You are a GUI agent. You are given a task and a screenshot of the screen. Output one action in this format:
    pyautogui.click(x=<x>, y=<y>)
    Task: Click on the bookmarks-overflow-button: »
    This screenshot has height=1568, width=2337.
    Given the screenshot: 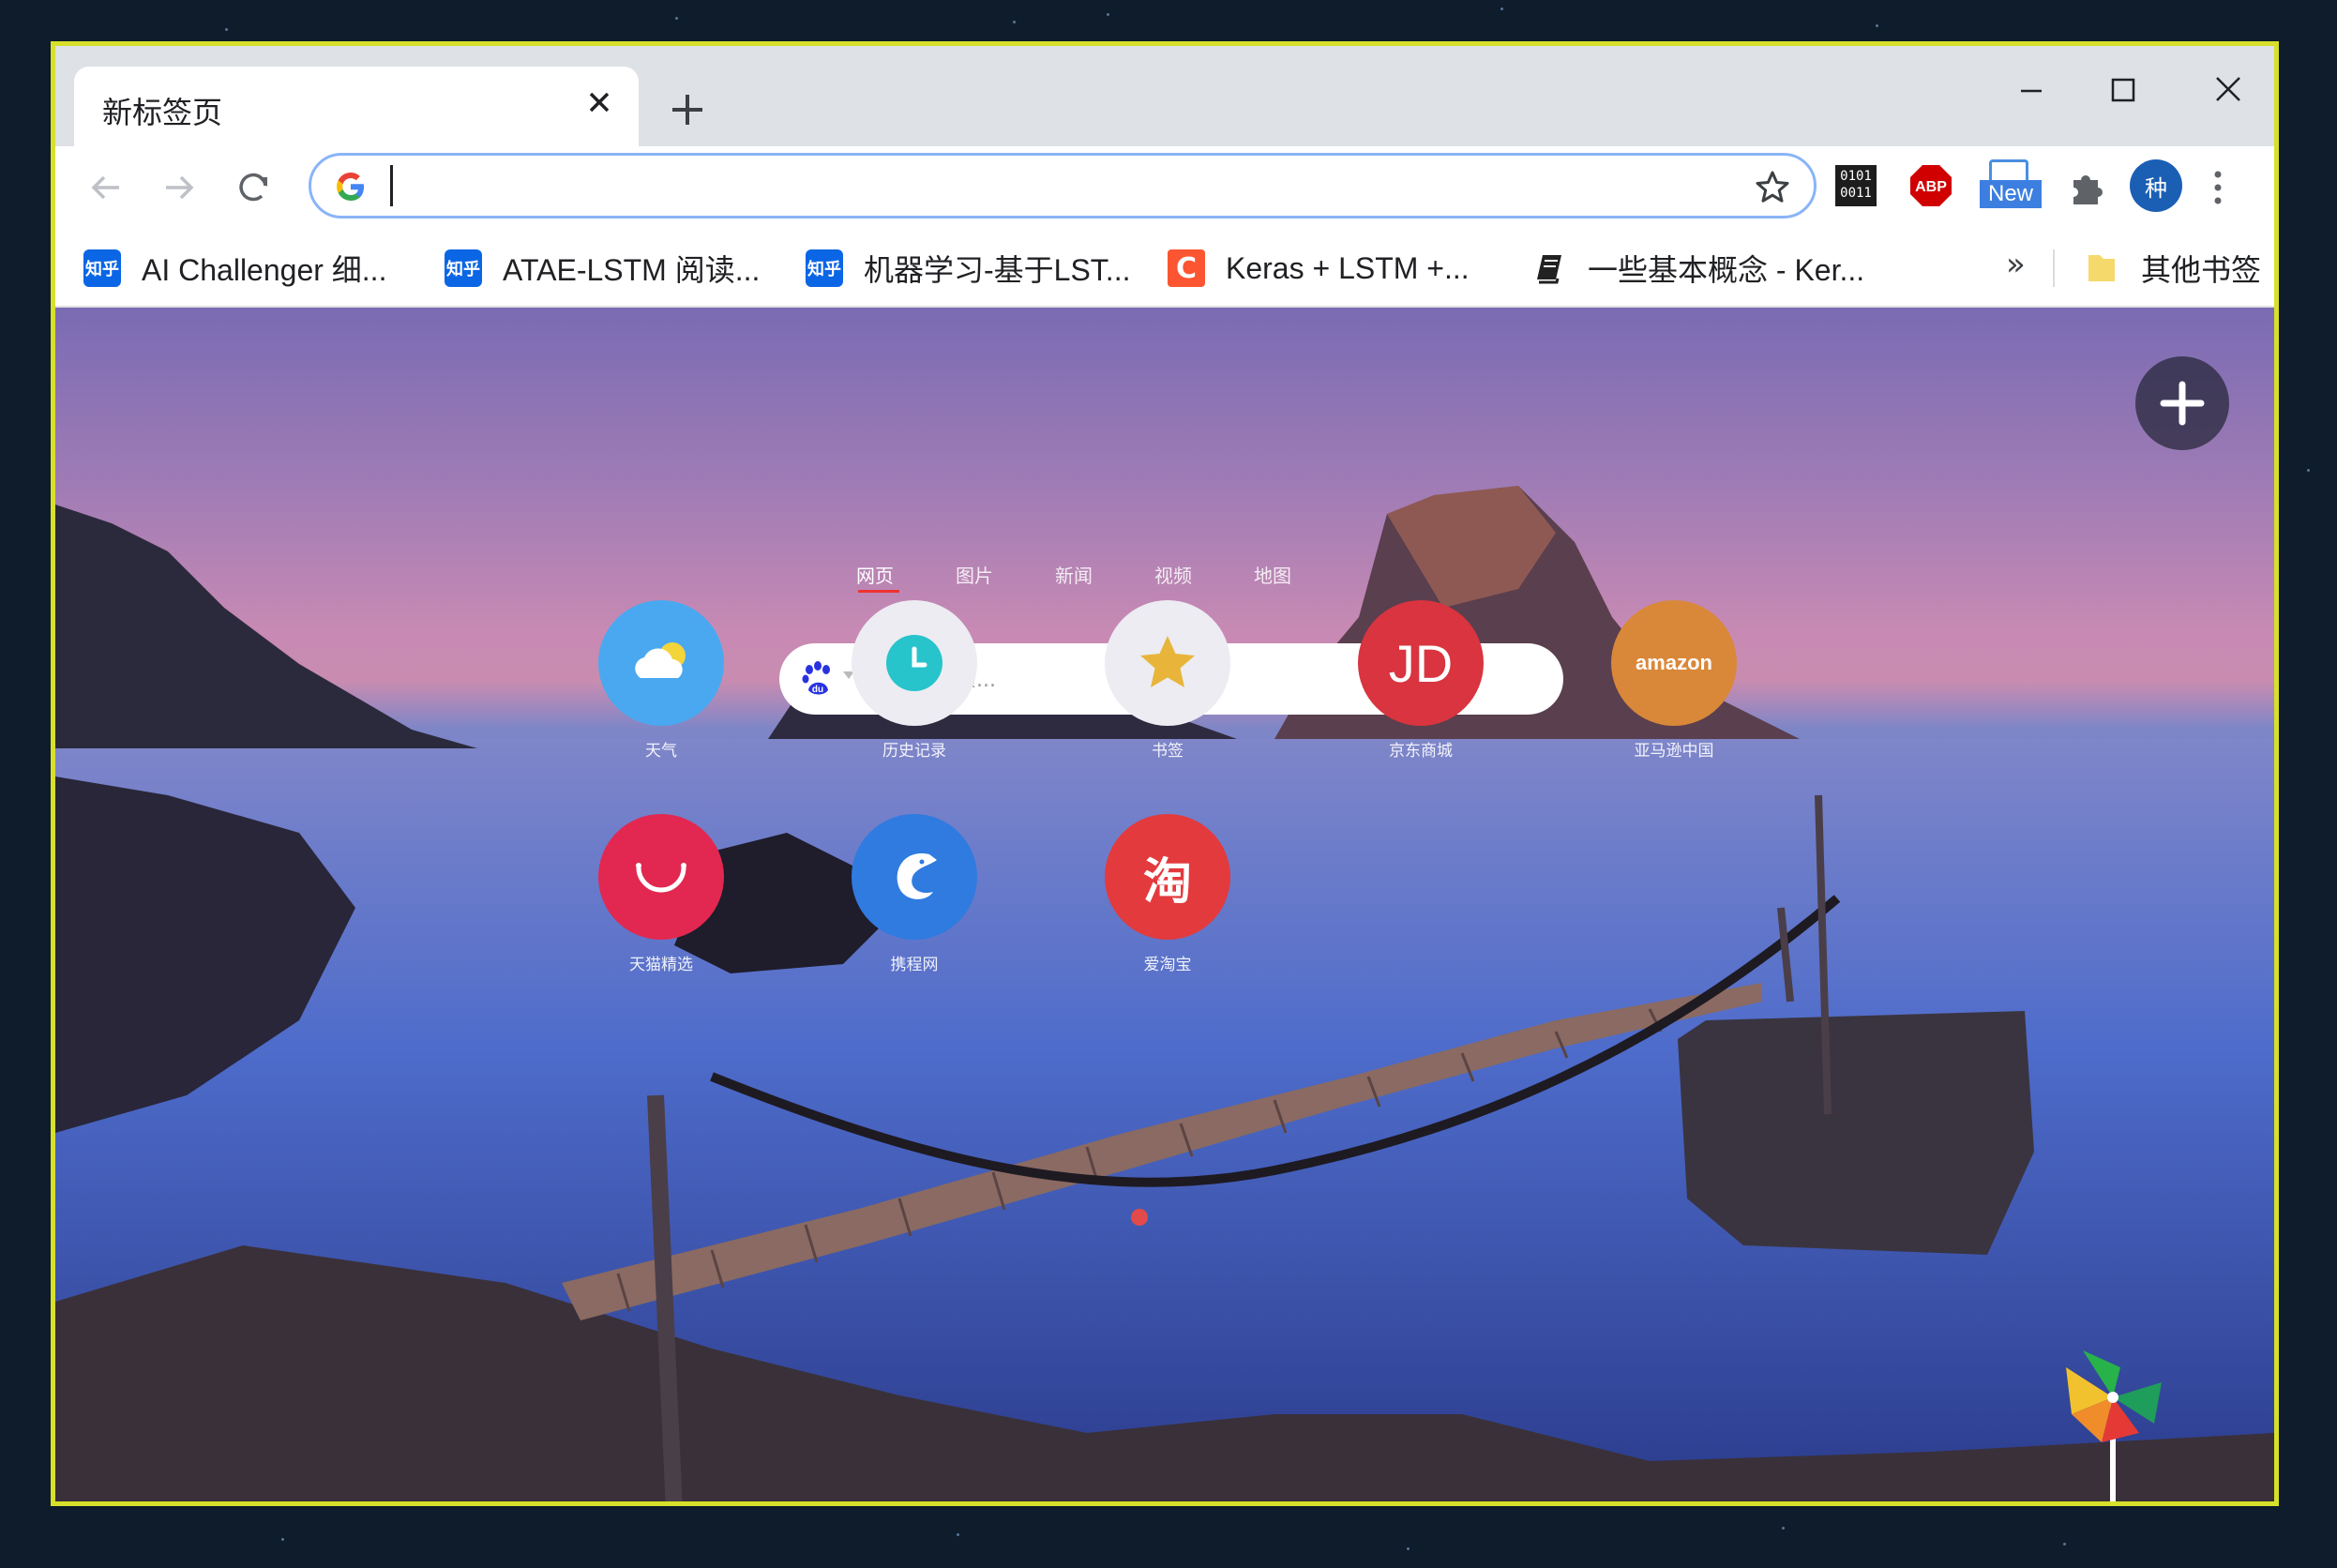 What is the action you would take?
    pyautogui.click(x=2016, y=264)
    